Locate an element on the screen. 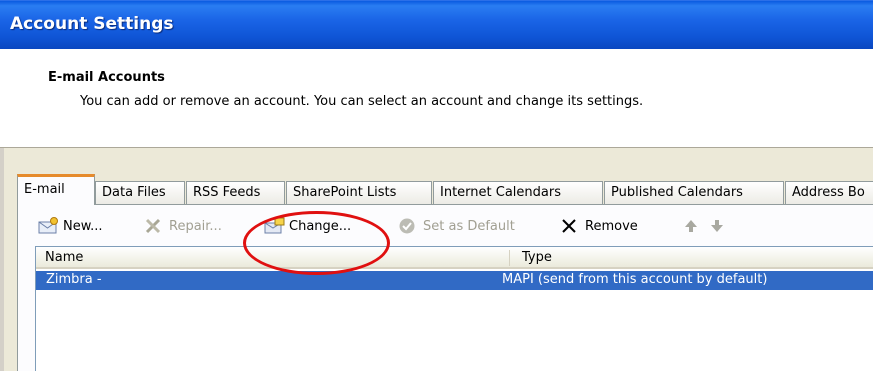  tab-data-files: Data Files is located at coordinates (140, 192).